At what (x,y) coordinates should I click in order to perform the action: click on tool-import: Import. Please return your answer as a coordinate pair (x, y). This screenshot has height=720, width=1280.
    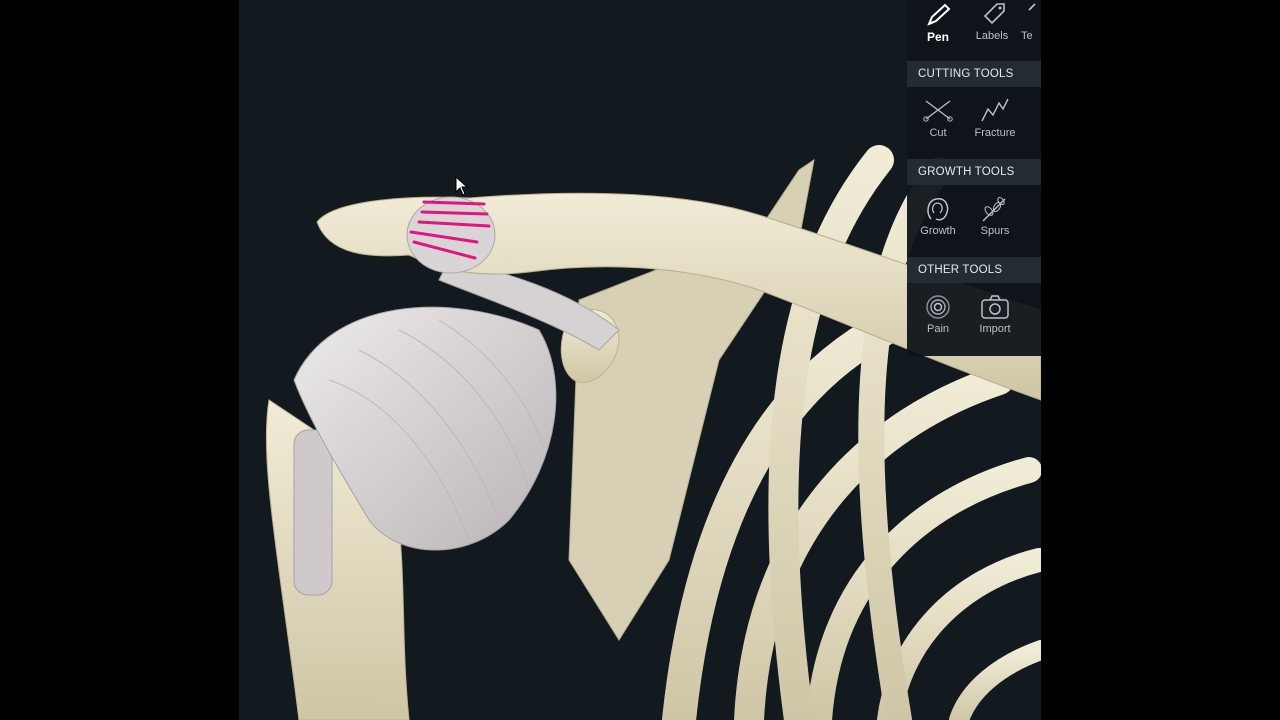
    Looking at the image, I should click on (995, 314).